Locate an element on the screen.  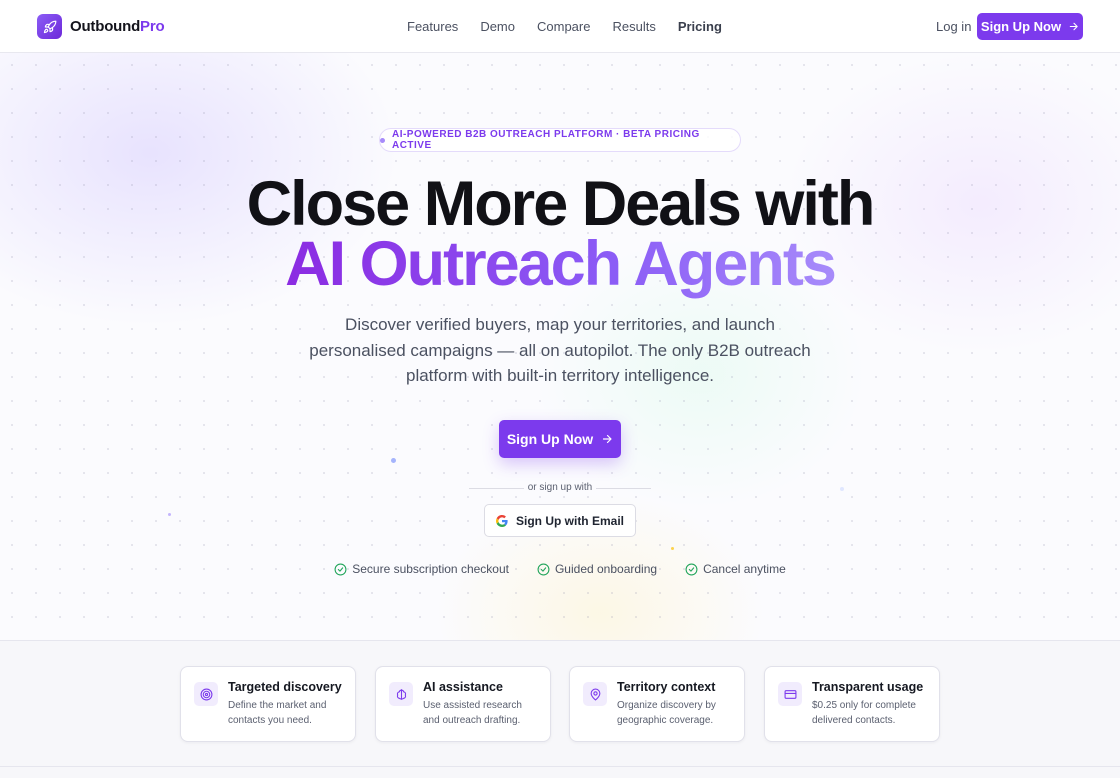
login-link: Log in is located at coordinates (953, 26).